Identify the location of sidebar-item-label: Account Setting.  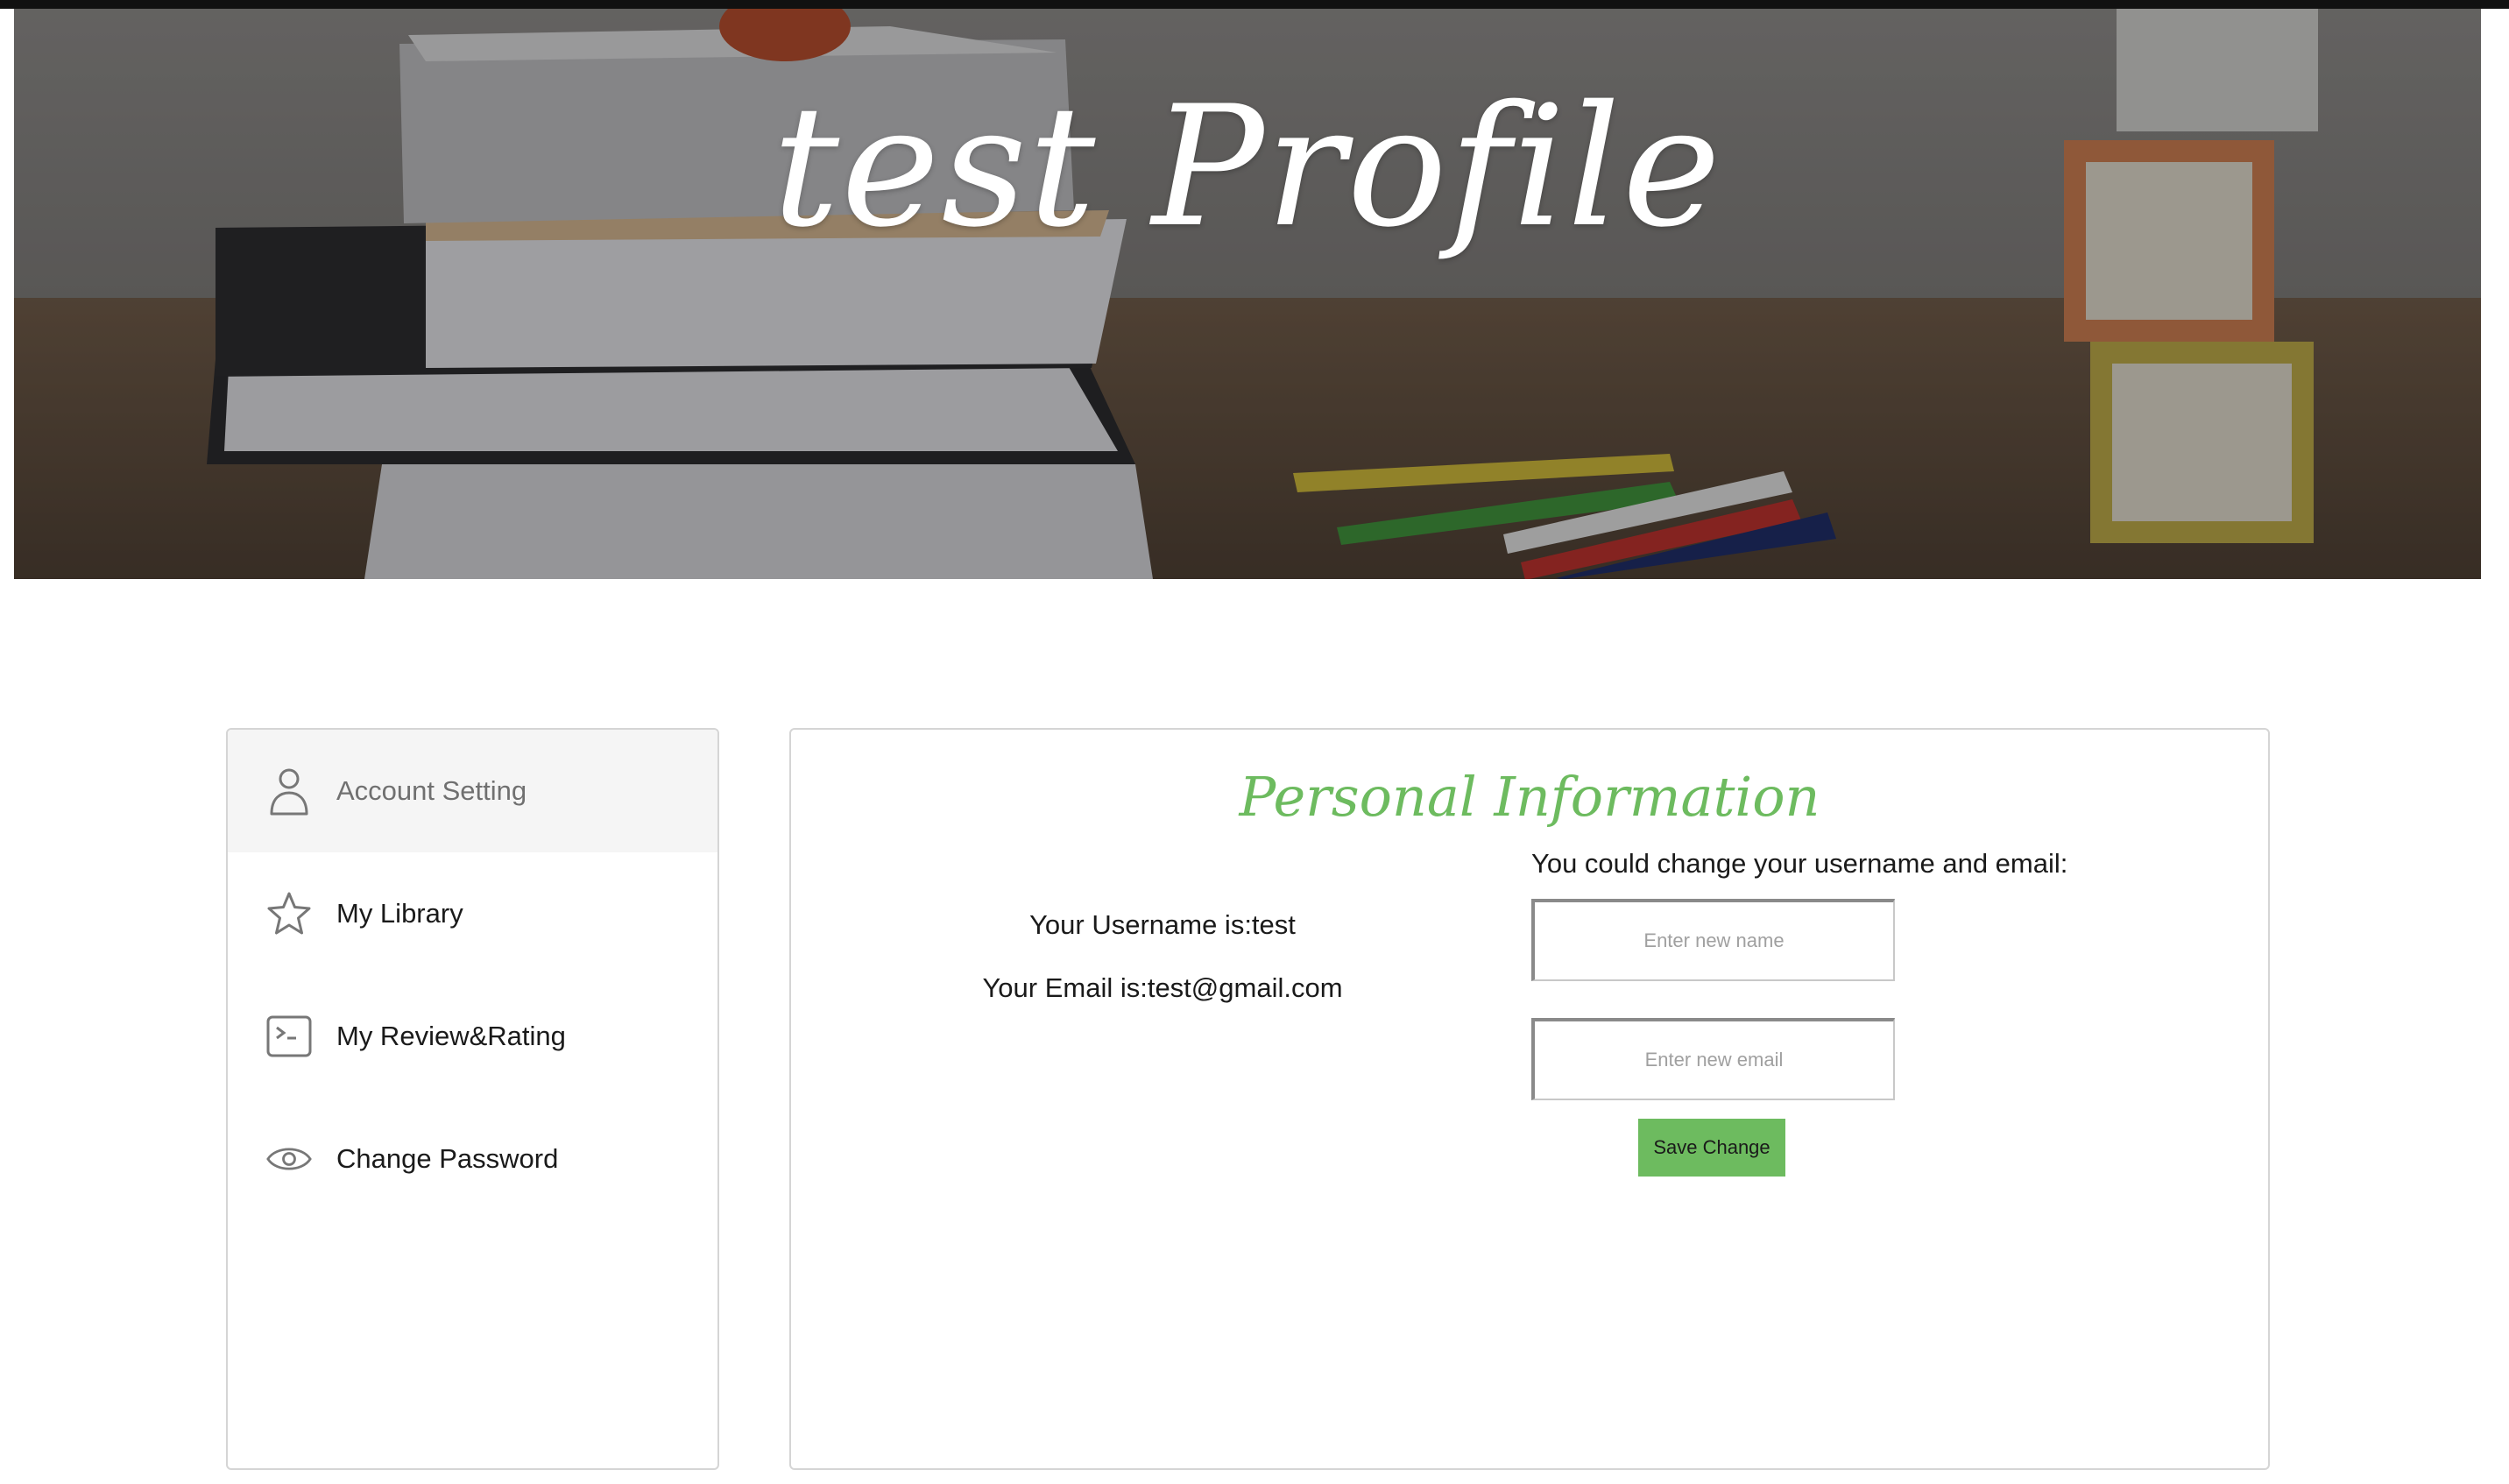
(431, 790).